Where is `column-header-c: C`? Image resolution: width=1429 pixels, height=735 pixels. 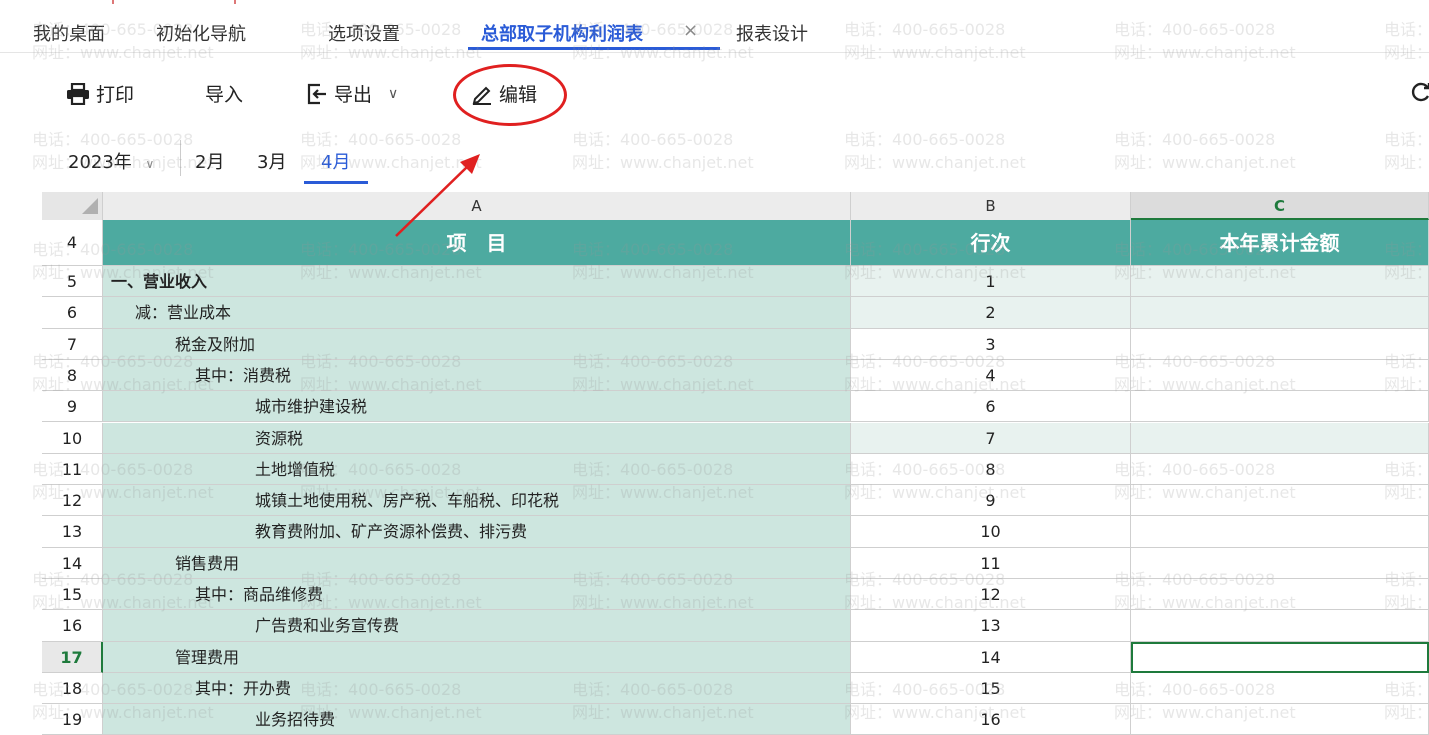 column-header-c: C is located at coordinates (1280, 206).